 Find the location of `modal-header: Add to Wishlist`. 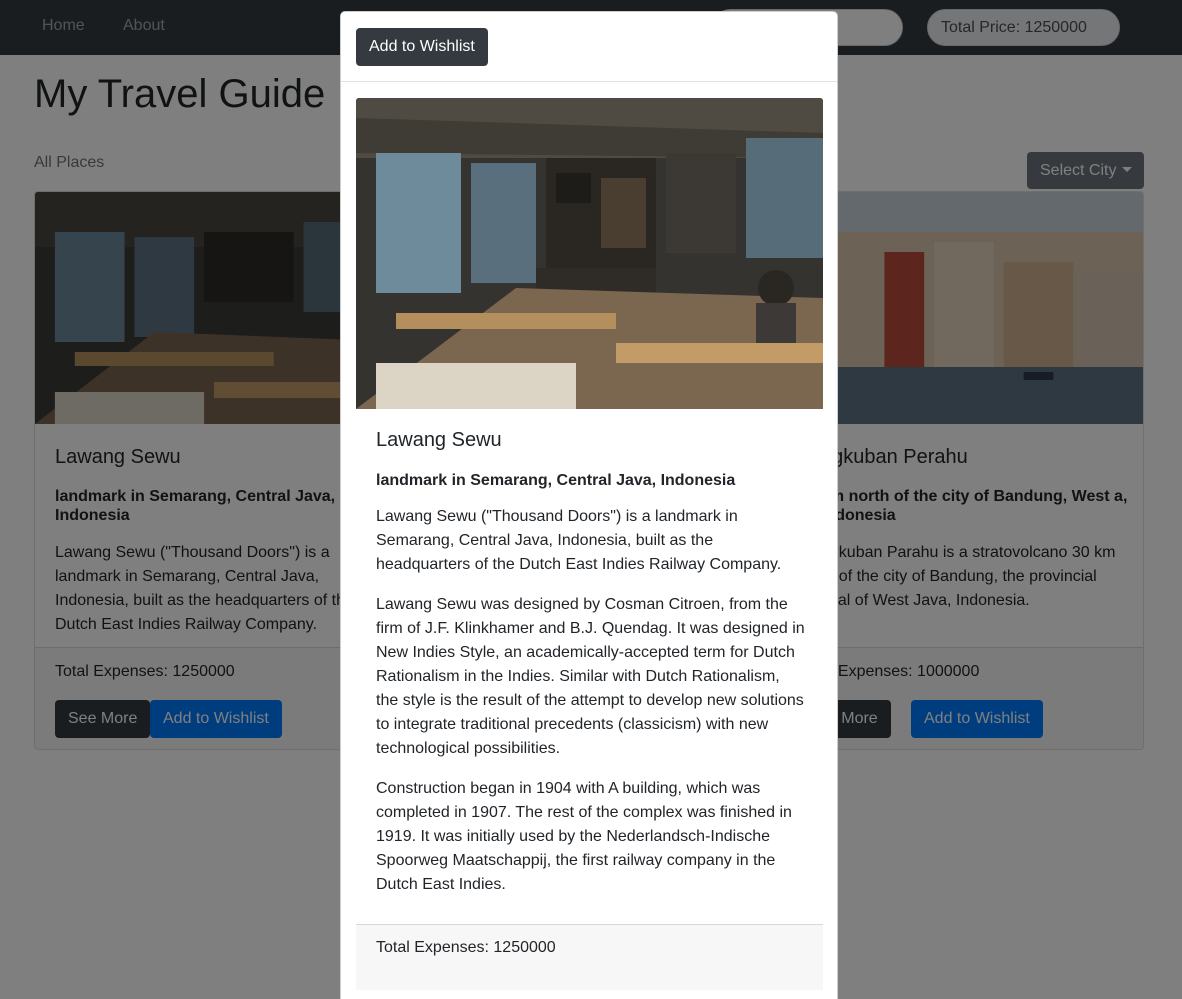

modal-header: Add to Wishlist is located at coordinates (589, 47).